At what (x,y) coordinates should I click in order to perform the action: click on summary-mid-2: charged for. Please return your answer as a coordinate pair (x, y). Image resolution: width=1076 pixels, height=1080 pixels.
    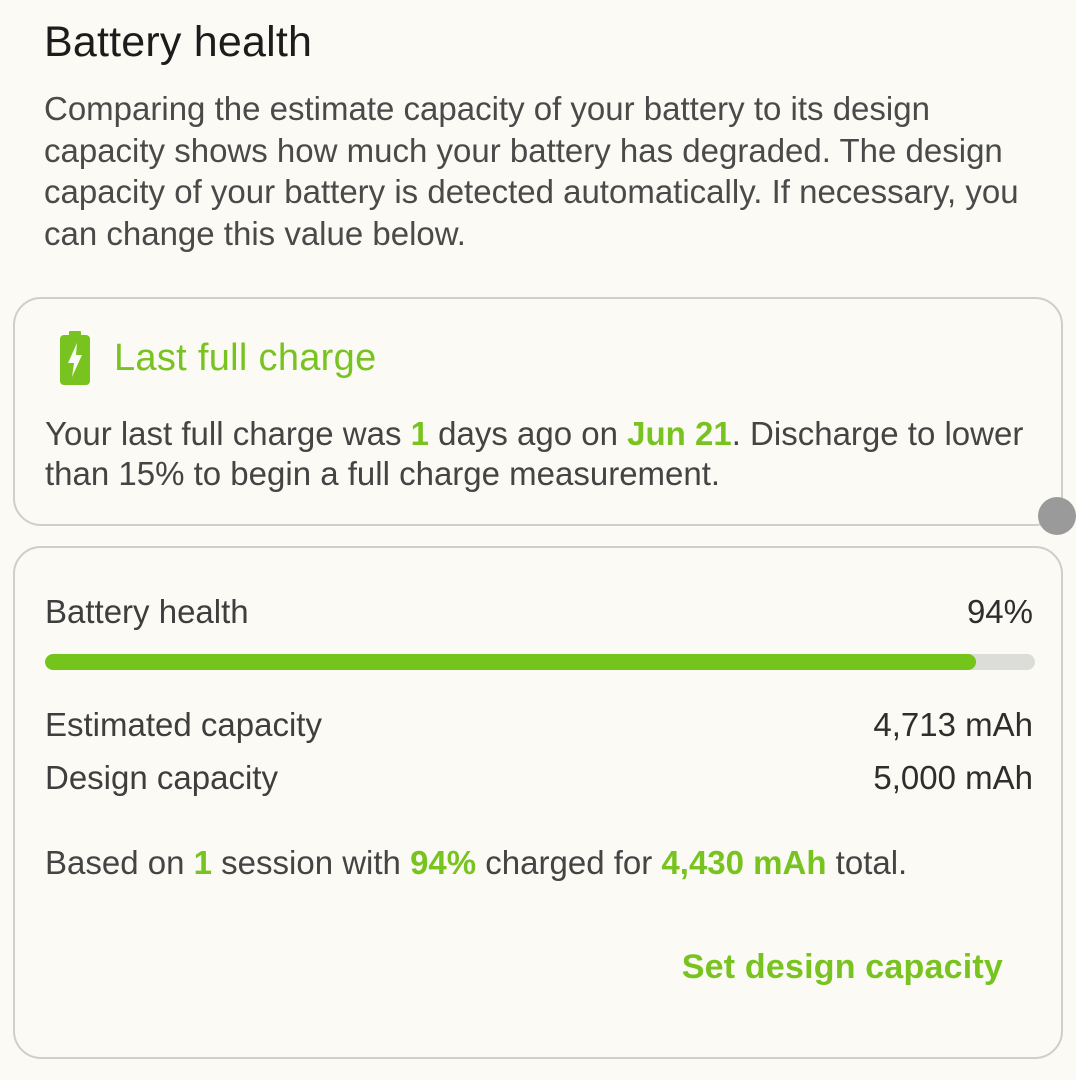
    Looking at the image, I should click on (569, 862).